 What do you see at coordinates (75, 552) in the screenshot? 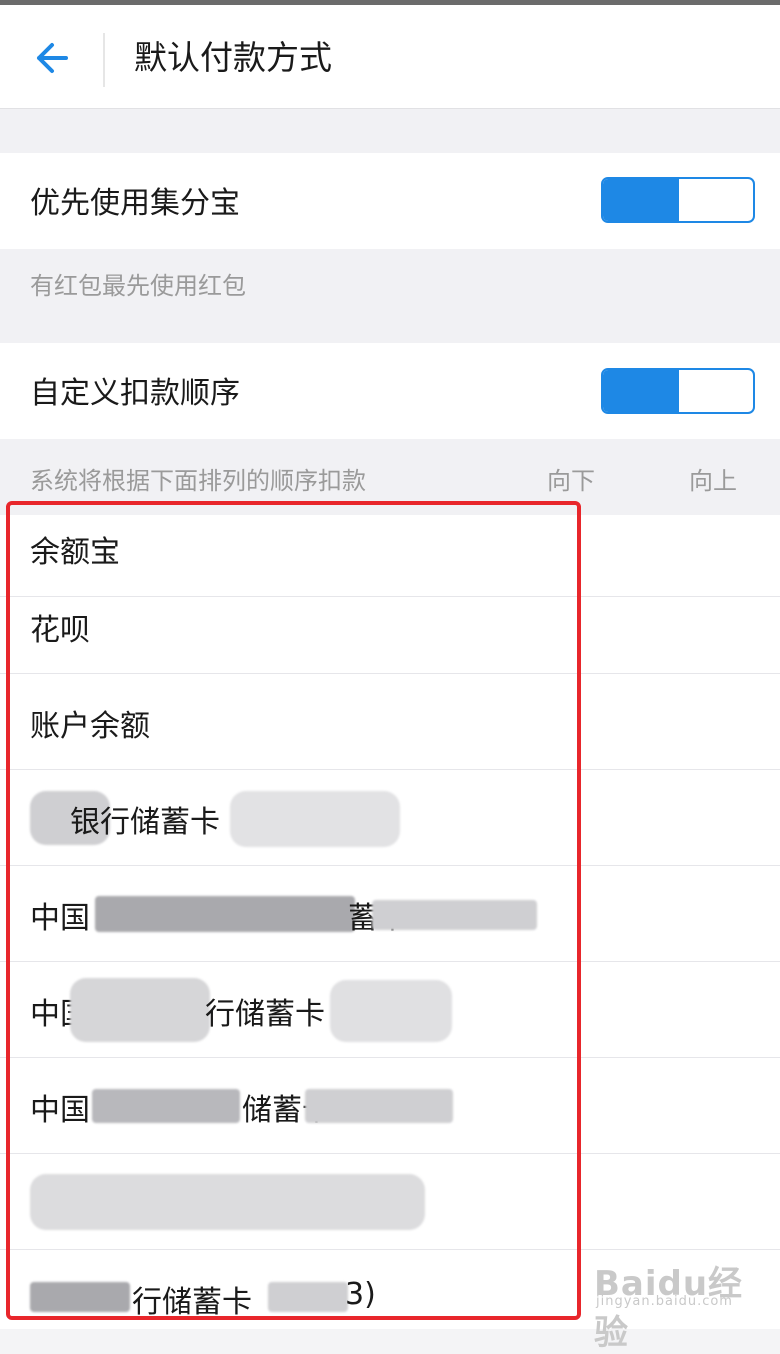
I see `item-label: 余额宝` at bounding box center [75, 552].